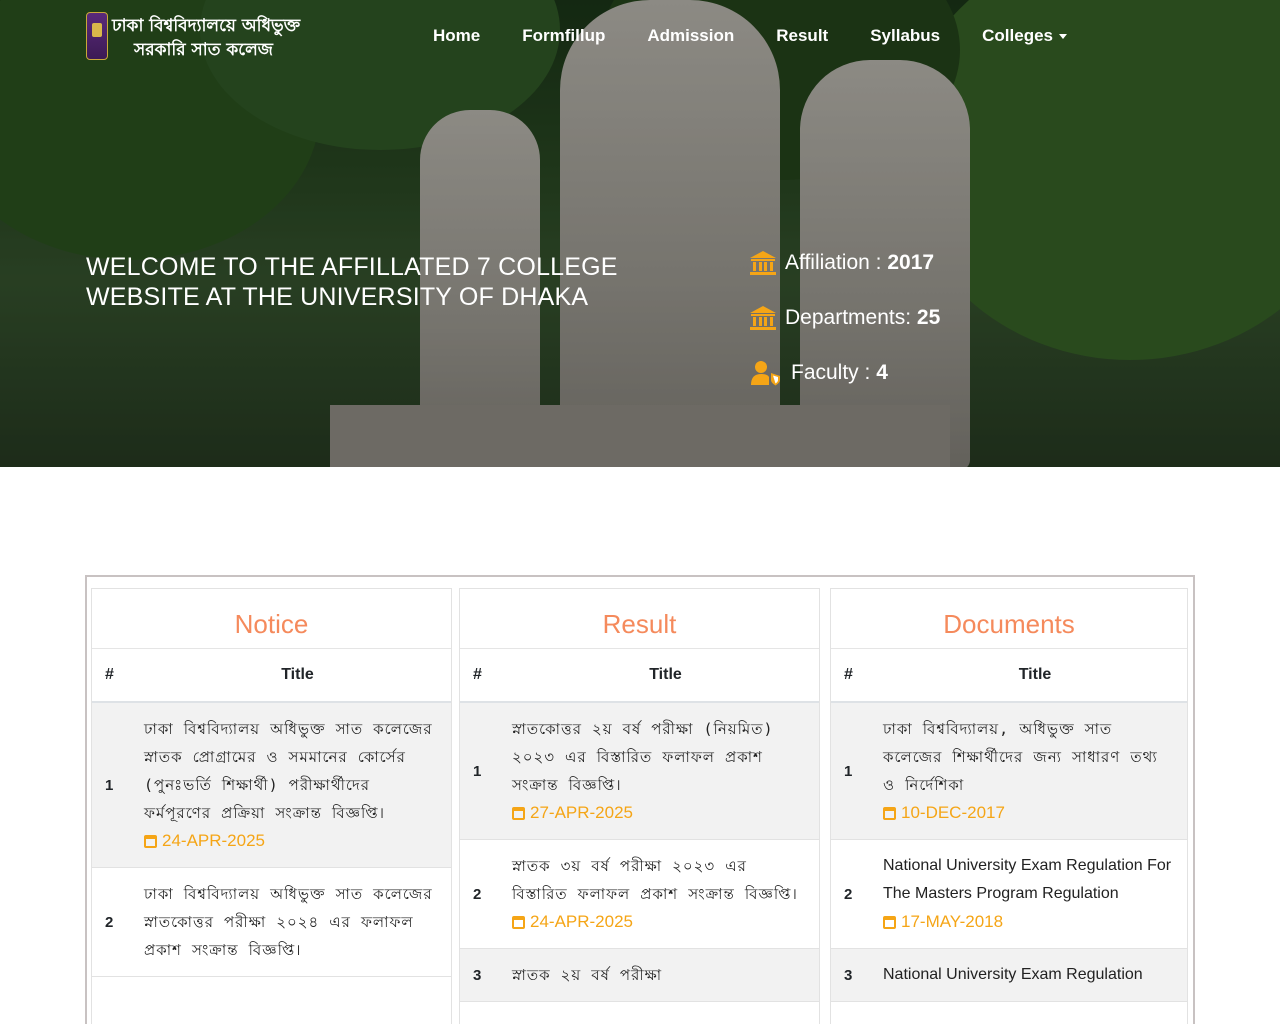  What do you see at coordinates (953, 812) in the screenshot?
I see `row-date-text: 10-DEC-2017` at bounding box center [953, 812].